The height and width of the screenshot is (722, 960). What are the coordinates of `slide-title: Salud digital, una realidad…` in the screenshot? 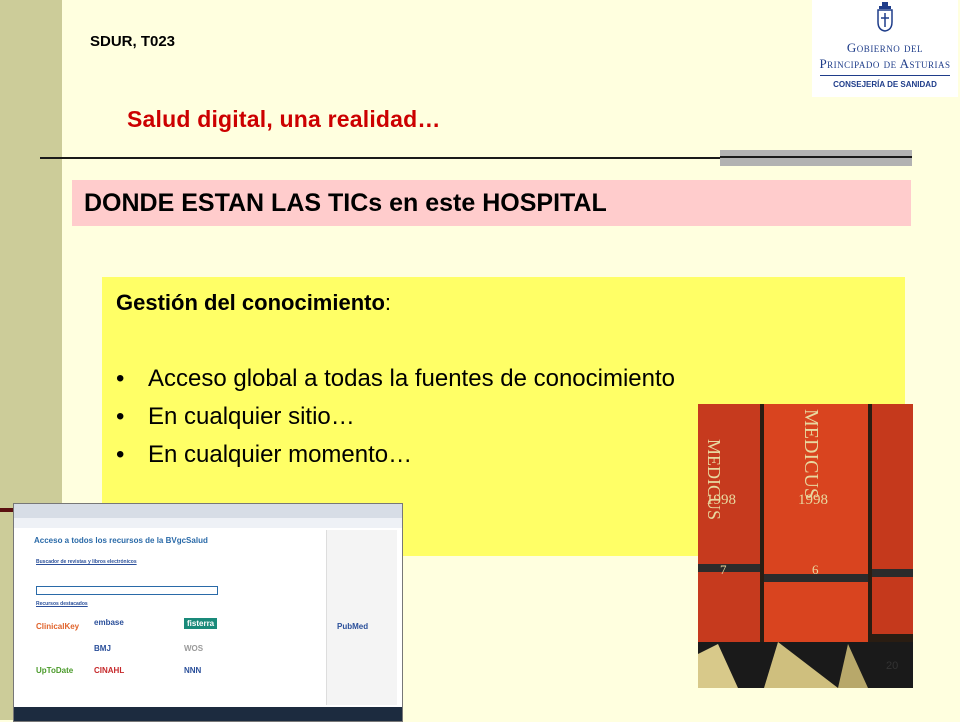 It's located at (284, 119).